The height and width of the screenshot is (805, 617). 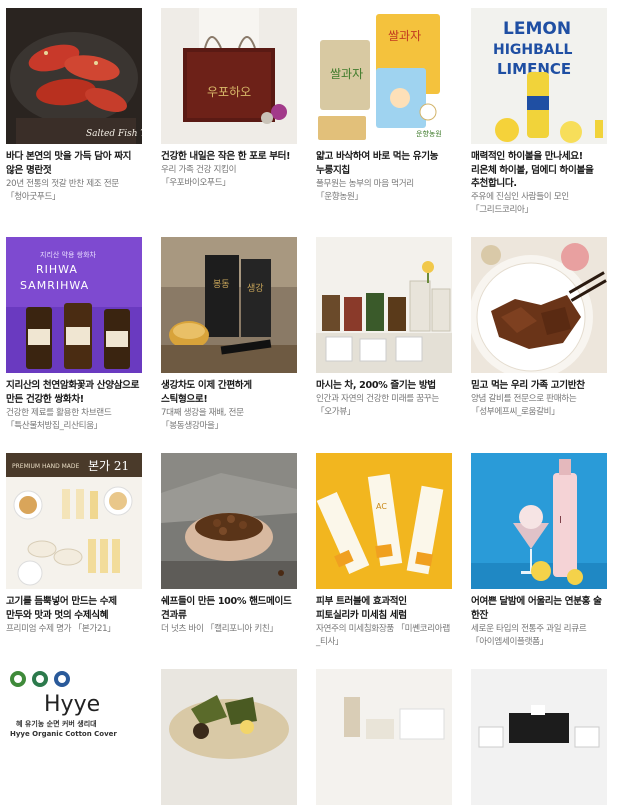 I want to click on herbal-tea-bottle-photo-icon: 지리산 약용 쌍화차 RIHWA SAMRIHWA, so click(x=74, y=305).